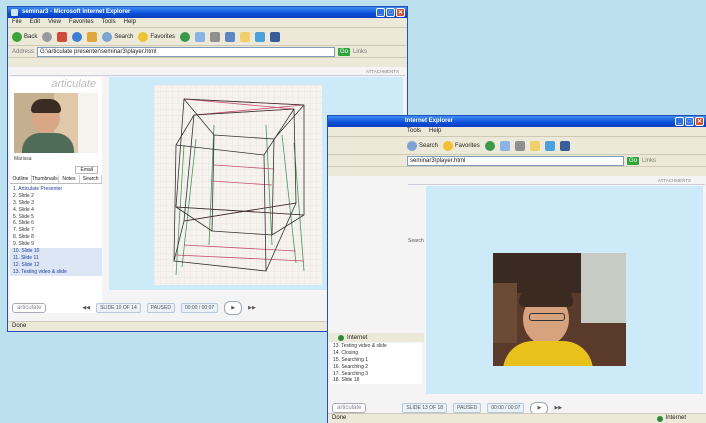 The image size is (706, 423). What do you see at coordinates (56, 244) in the screenshot?
I see `list-item: 9. Slide 9` at bounding box center [56, 244].